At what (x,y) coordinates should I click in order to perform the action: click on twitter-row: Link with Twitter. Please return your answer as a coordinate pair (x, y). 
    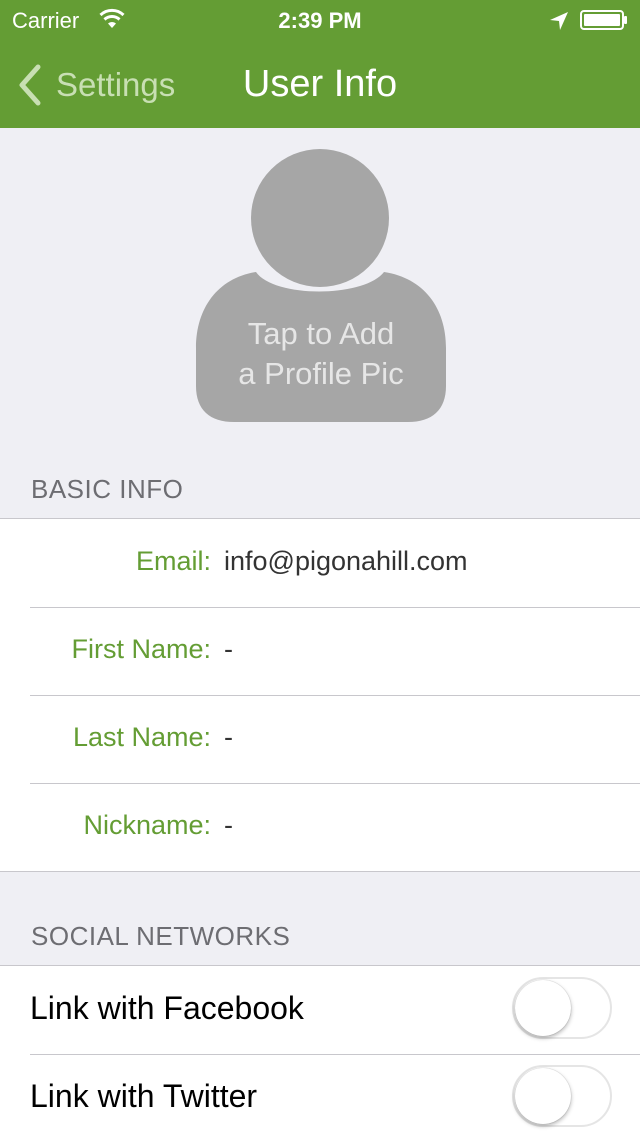
    Looking at the image, I should click on (320, 1098).